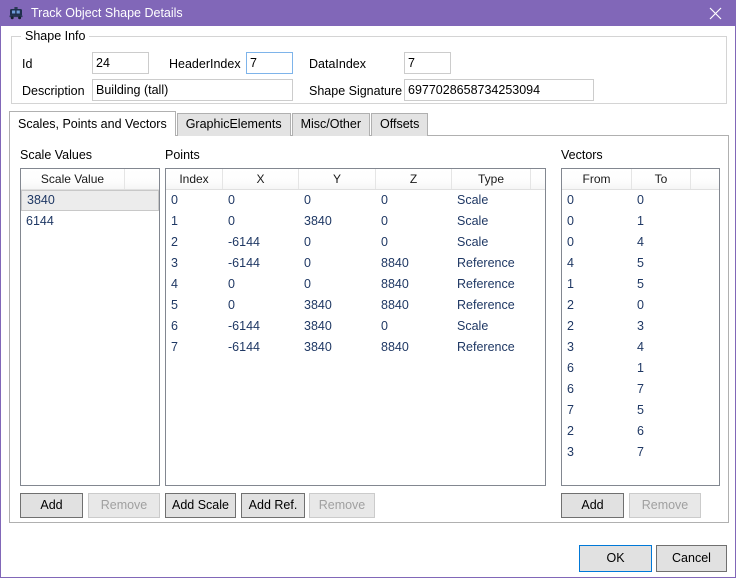 This screenshot has height=578, width=736. Describe the element at coordinates (261, 179) in the screenshot. I see `column-header-x: X` at that location.